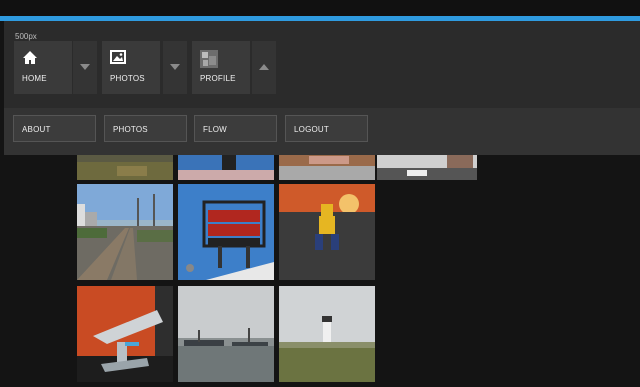 This screenshot has height=387, width=640. I want to click on nav-profile-label: PROFILE, so click(218, 78).